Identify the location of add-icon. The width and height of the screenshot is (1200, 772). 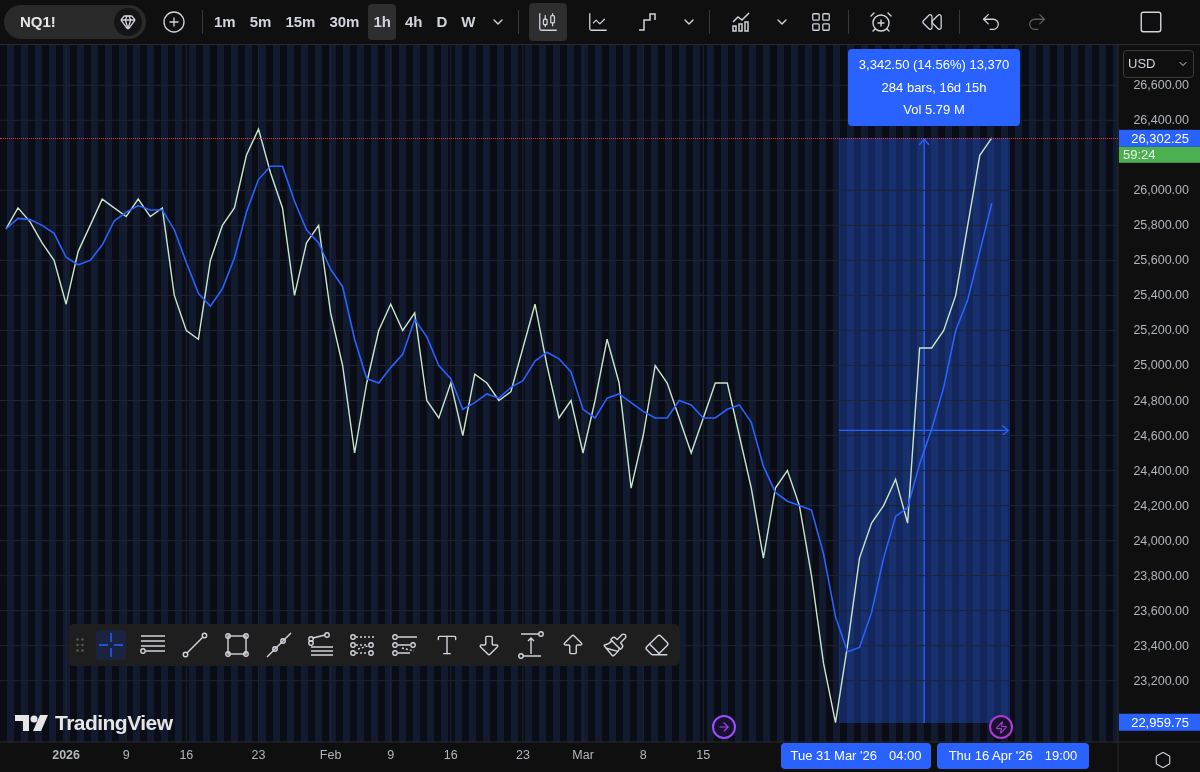
(174, 22).